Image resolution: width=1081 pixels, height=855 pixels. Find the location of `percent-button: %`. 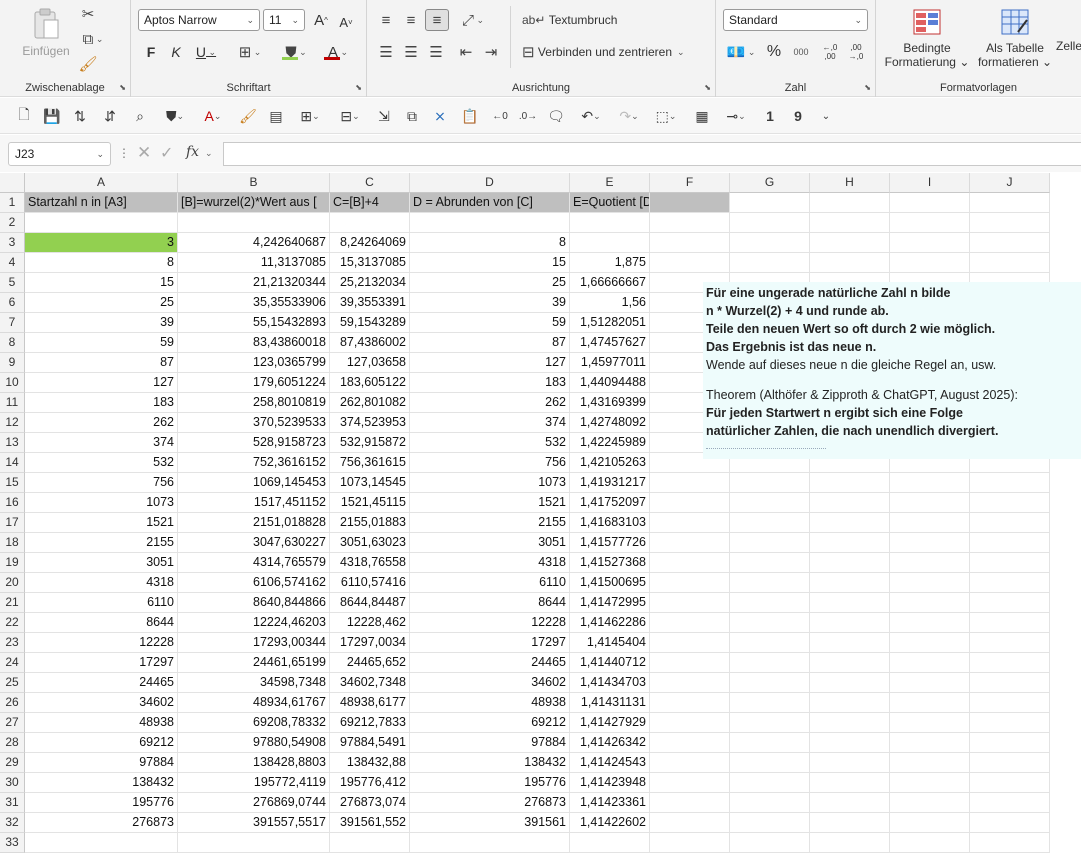

percent-button: % is located at coordinates (774, 52).